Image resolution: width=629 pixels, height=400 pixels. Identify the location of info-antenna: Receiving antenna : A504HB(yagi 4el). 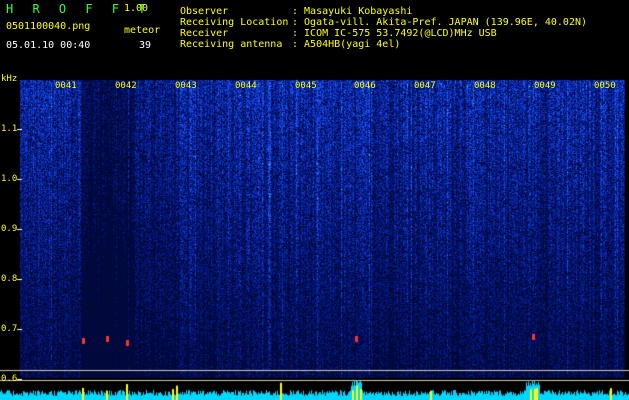
(290, 44).